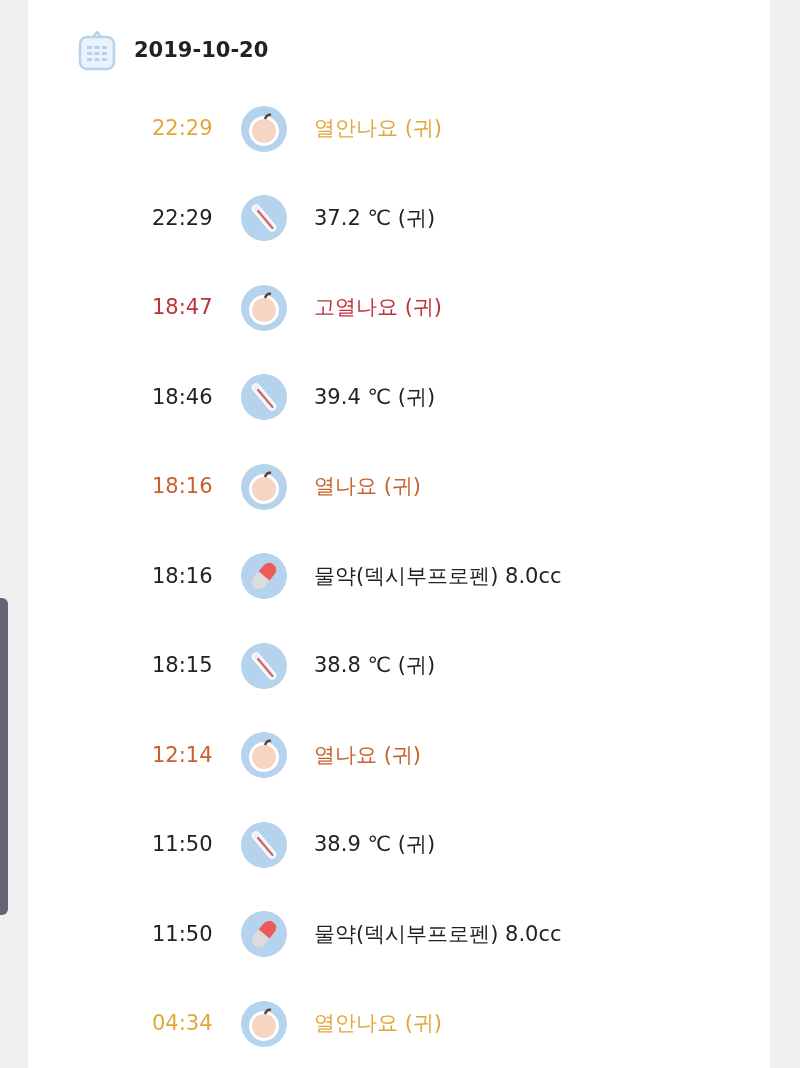 This screenshot has height=1068, width=800. I want to click on entry-text: 37.2 ℃ (귀), so click(375, 218).